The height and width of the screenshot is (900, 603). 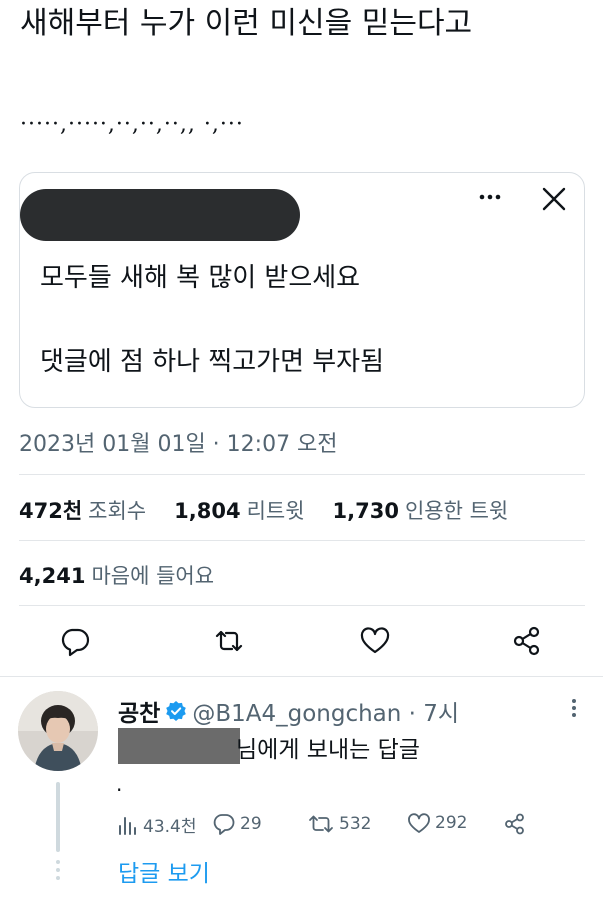 What do you see at coordinates (456, 510) in the screenshot?
I see `quotes-label: 인용한 트윗` at bounding box center [456, 510].